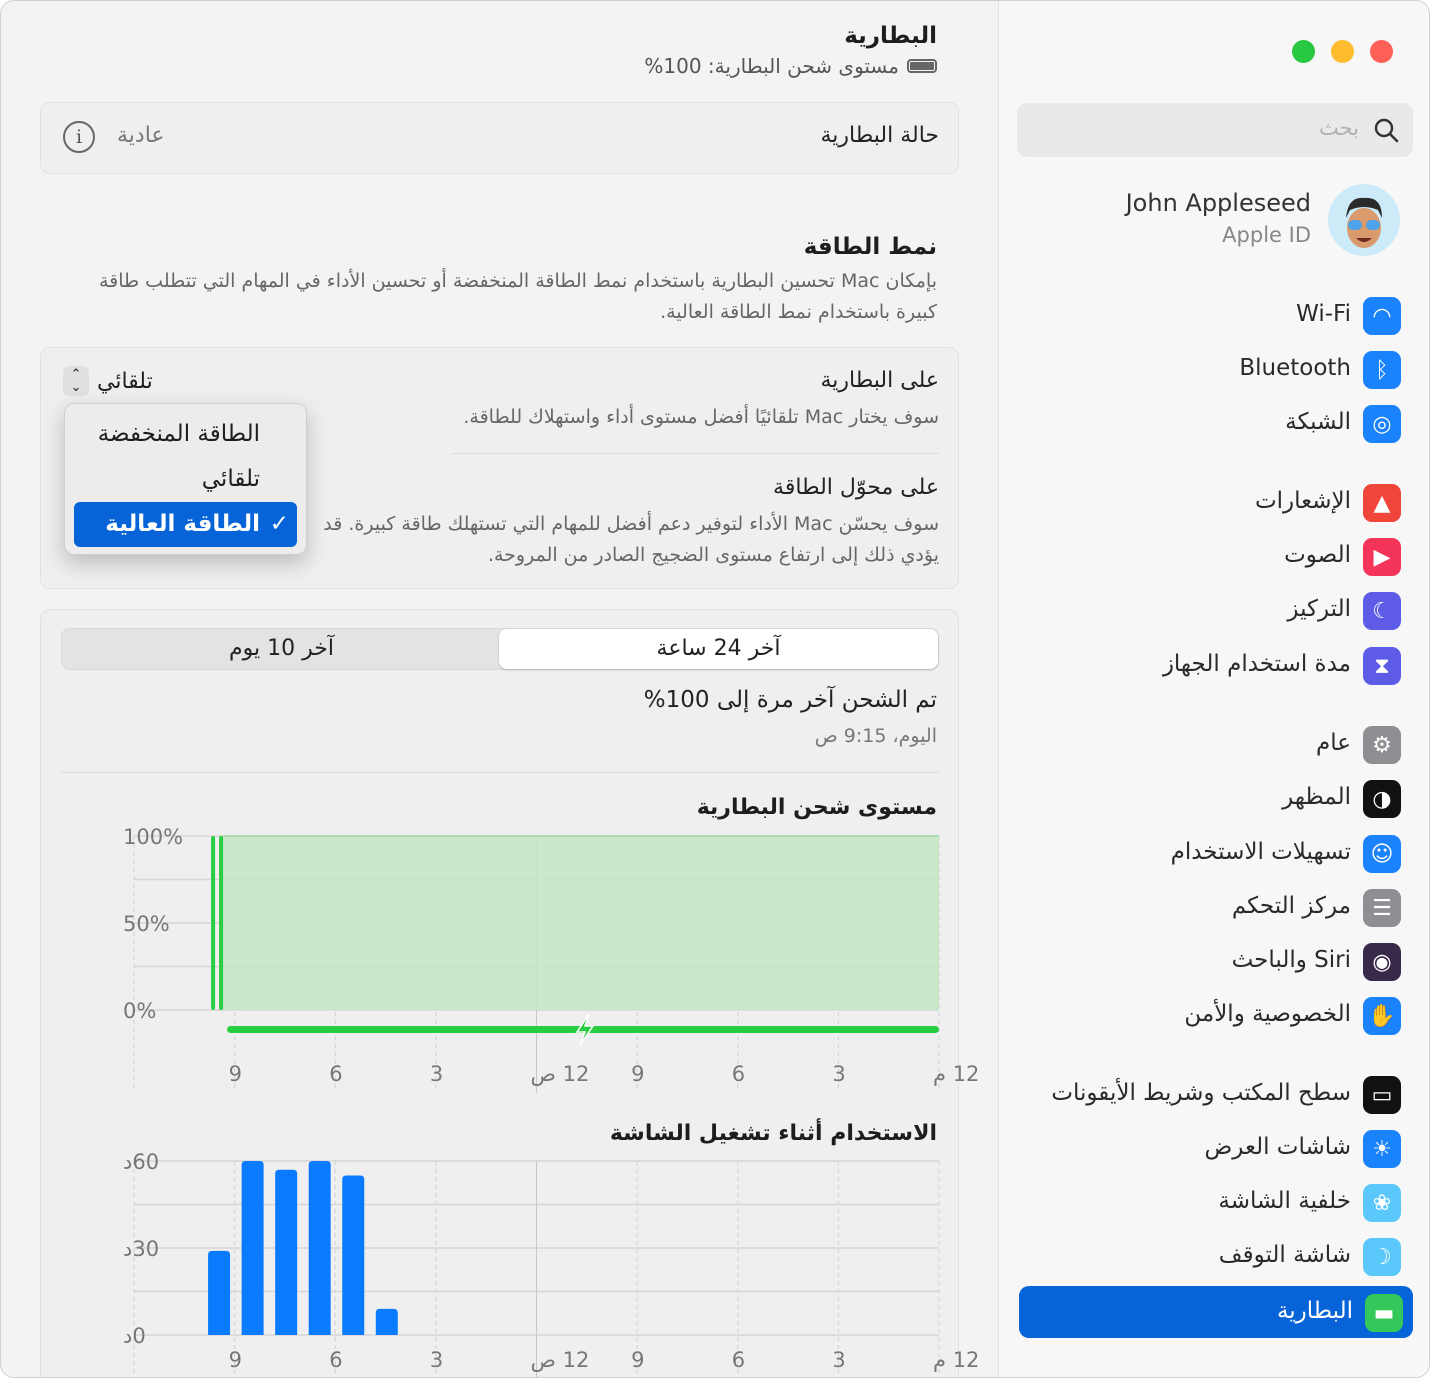 This screenshot has width=1430, height=1378. Describe the element at coordinates (1382, 745) in the screenshot. I see `gear-icon: ⚙` at that location.